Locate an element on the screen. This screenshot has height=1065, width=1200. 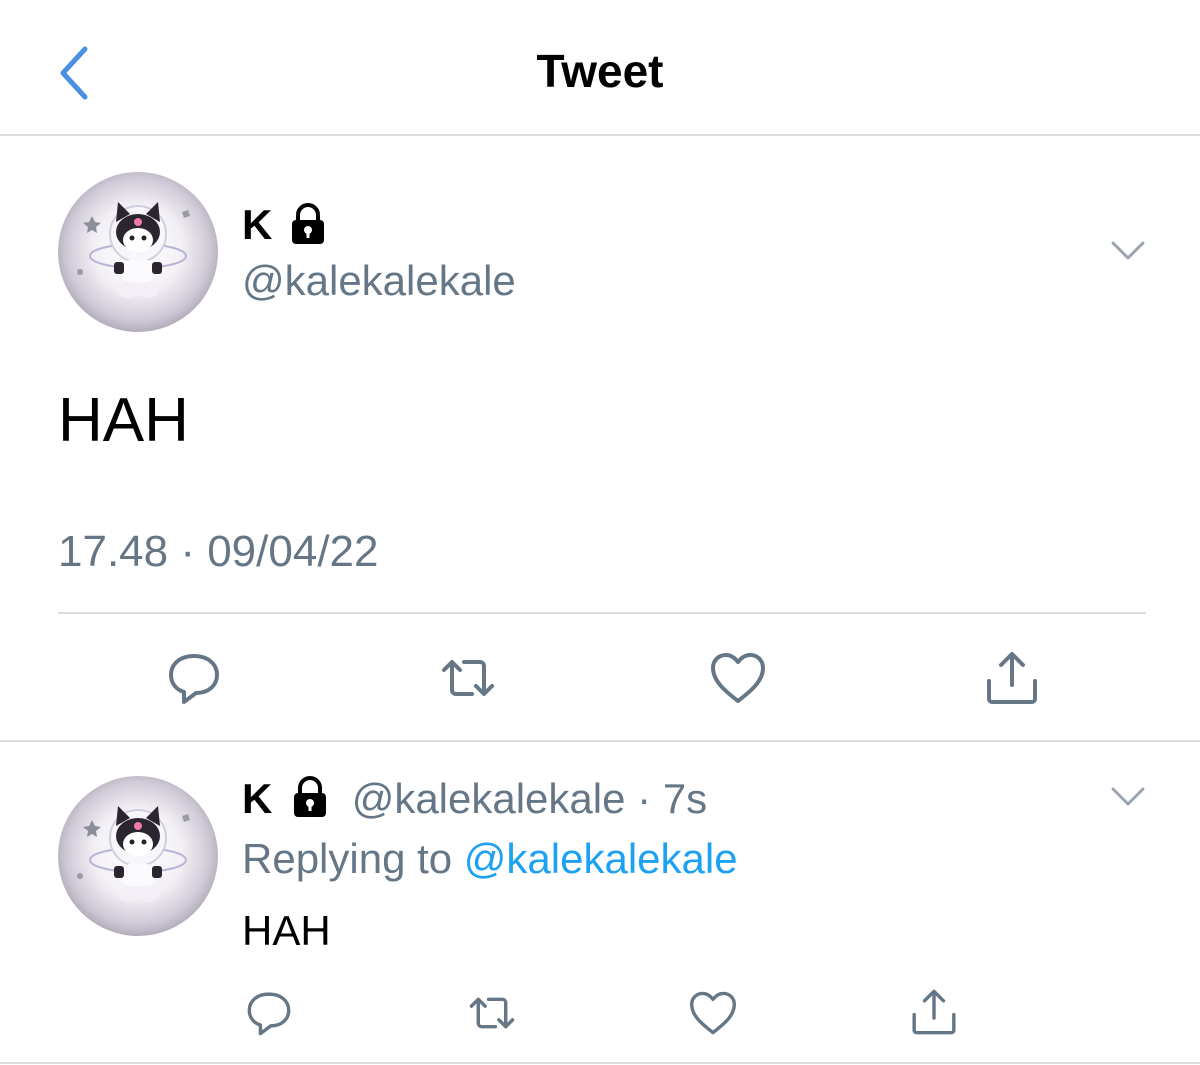
replying-to-handle: @kalekalekale is located at coordinates (601, 858).